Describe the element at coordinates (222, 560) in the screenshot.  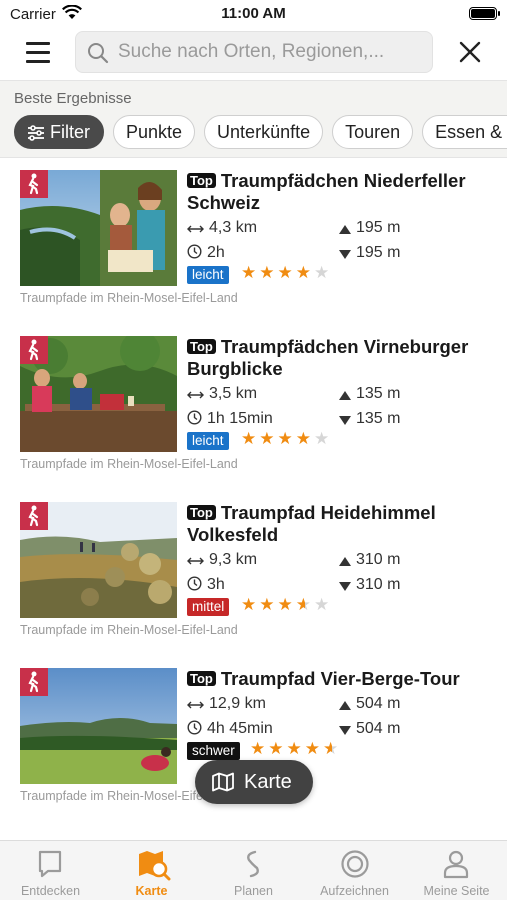
I see `distance-stat: 9,3 km` at that location.